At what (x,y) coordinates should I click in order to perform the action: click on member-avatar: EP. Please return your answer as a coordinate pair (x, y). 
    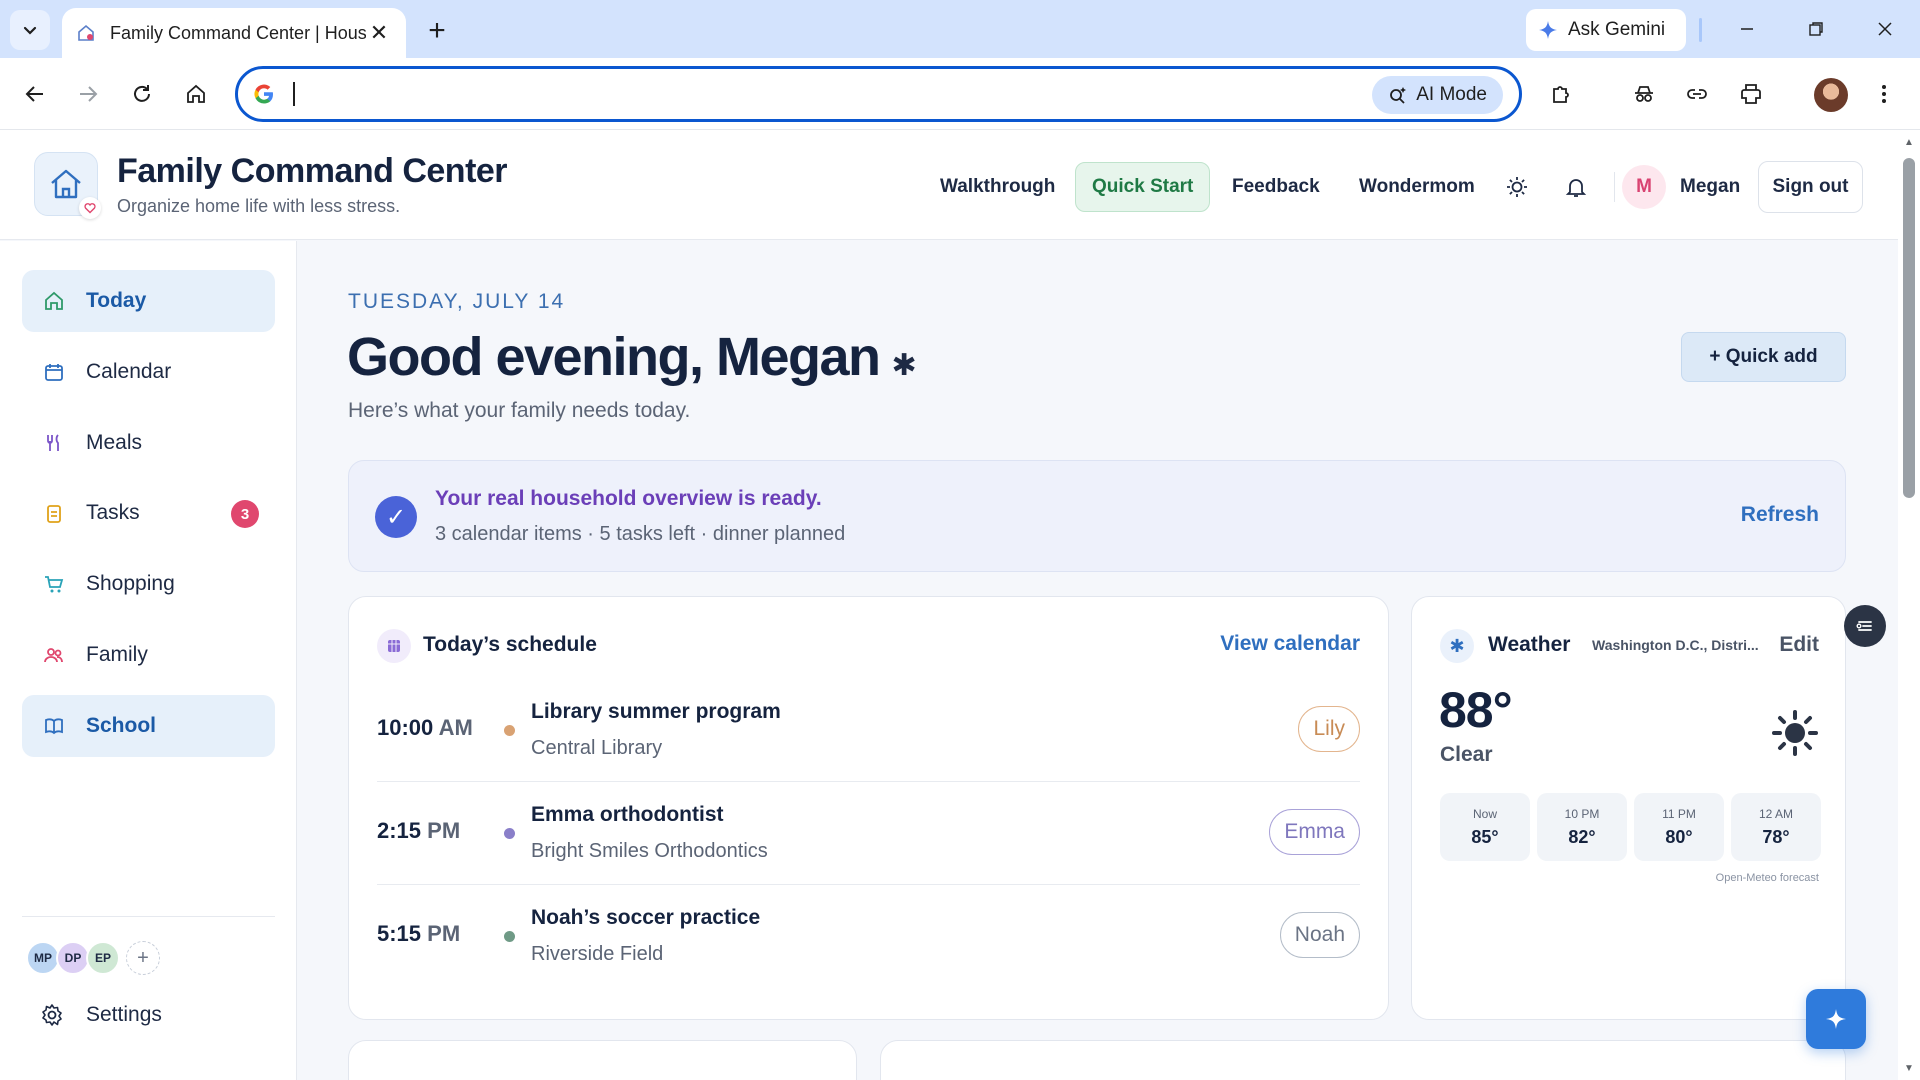
    Looking at the image, I should click on (103, 958).